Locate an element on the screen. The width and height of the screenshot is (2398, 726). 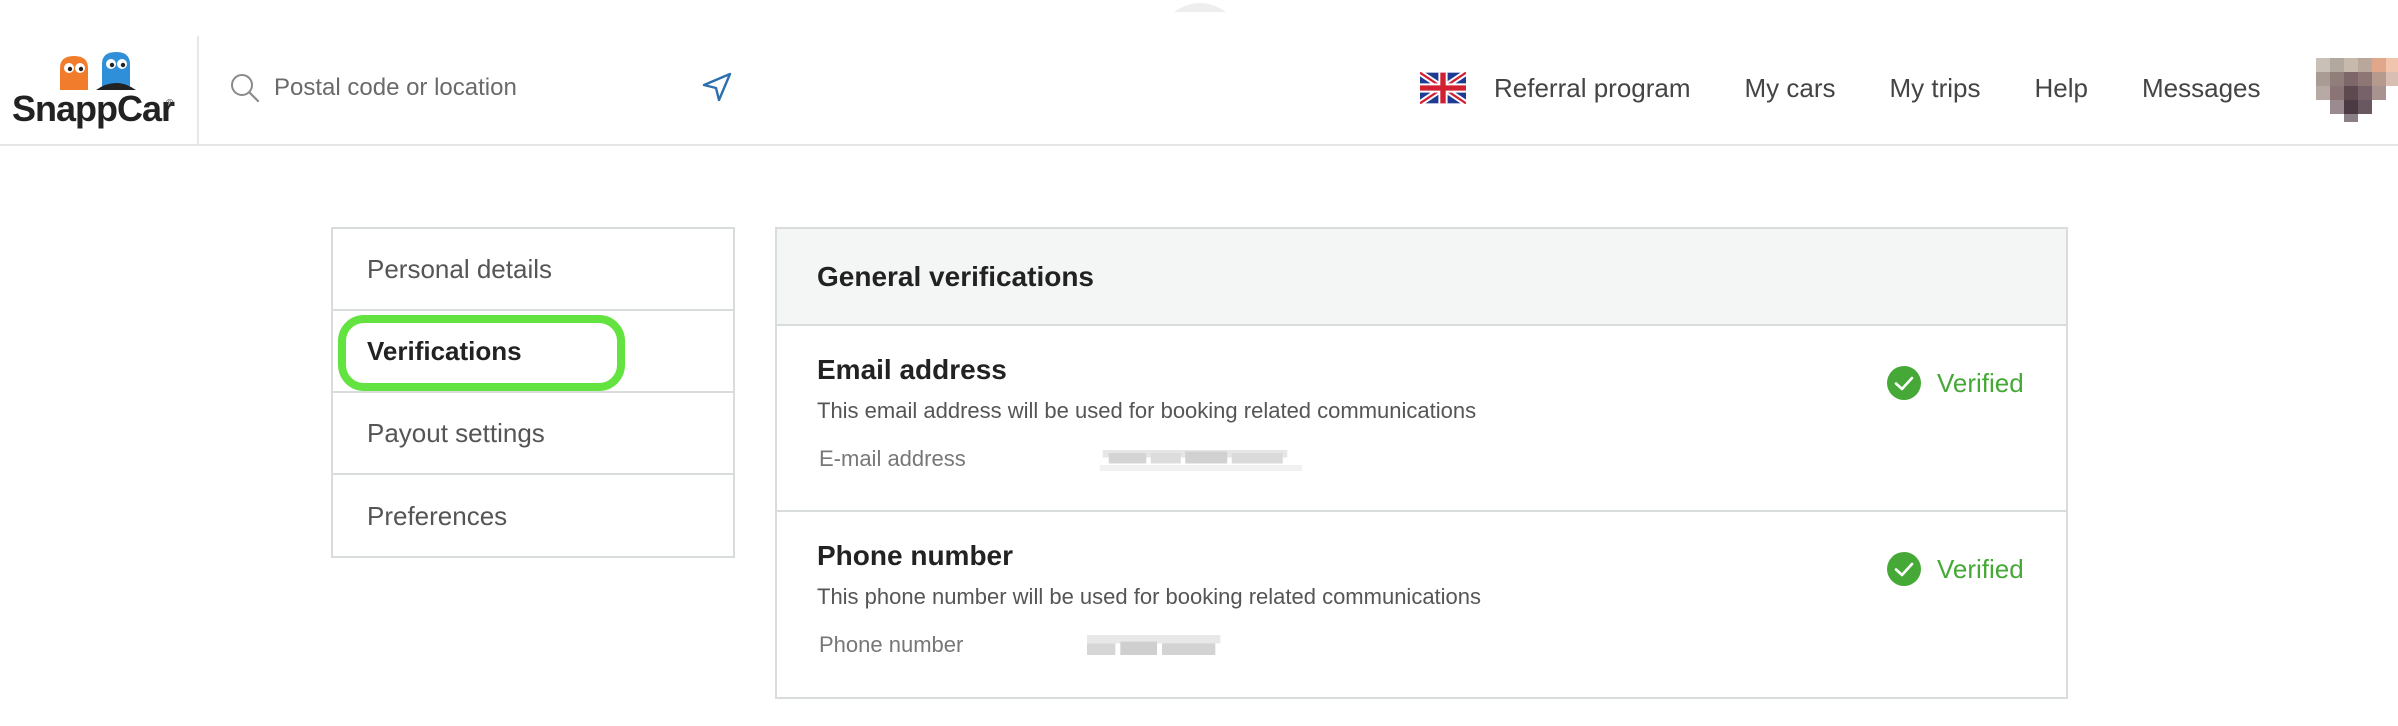
sidebar-item-verifications: Verifications is located at coordinates (533, 352).